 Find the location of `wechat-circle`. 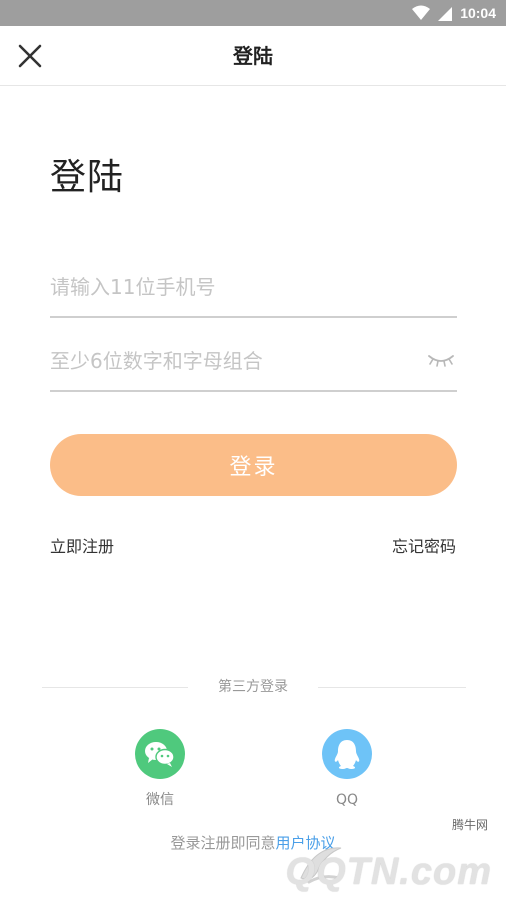

wechat-circle is located at coordinates (160, 754).